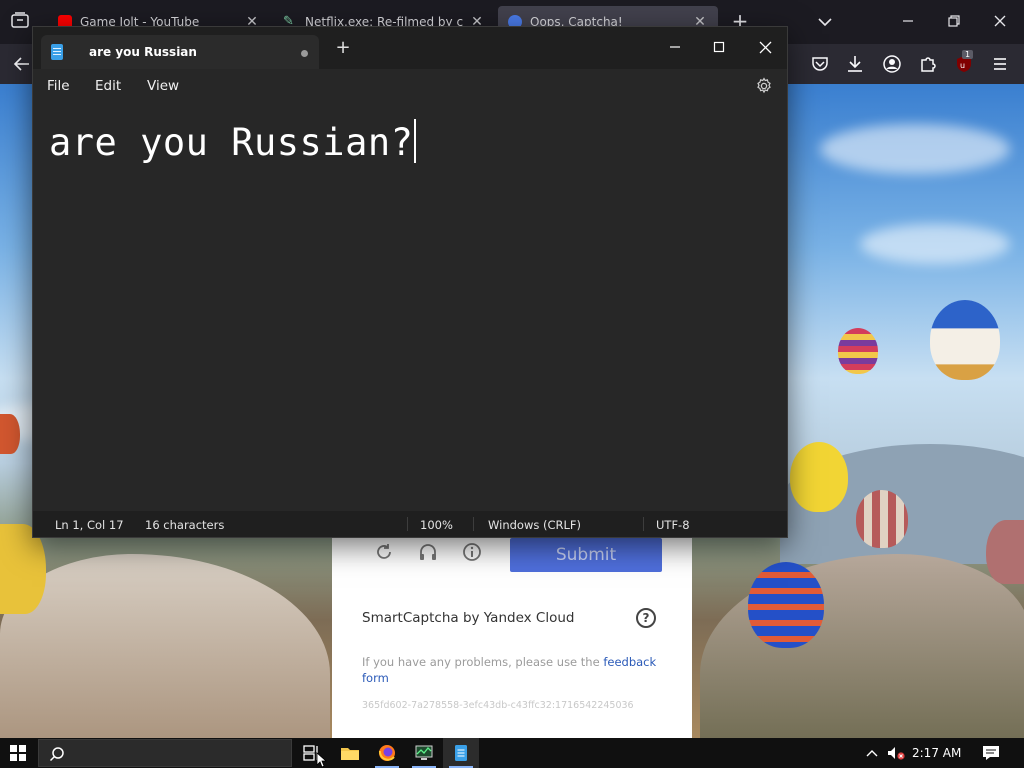 Image resolution: width=1024 pixels, height=768 pixels. I want to click on notepad-content: are you Russian?, so click(233, 141).